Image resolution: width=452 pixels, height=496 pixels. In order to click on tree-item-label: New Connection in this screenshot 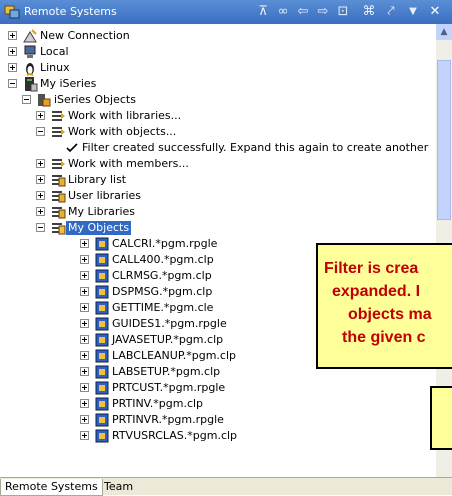, I will do `click(85, 35)`.